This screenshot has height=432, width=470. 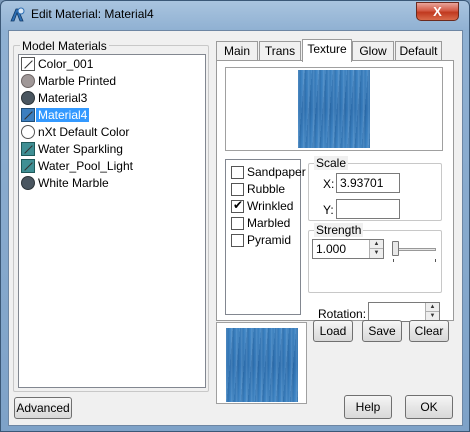 I want to click on help-button: Help, so click(x=368, y=407).